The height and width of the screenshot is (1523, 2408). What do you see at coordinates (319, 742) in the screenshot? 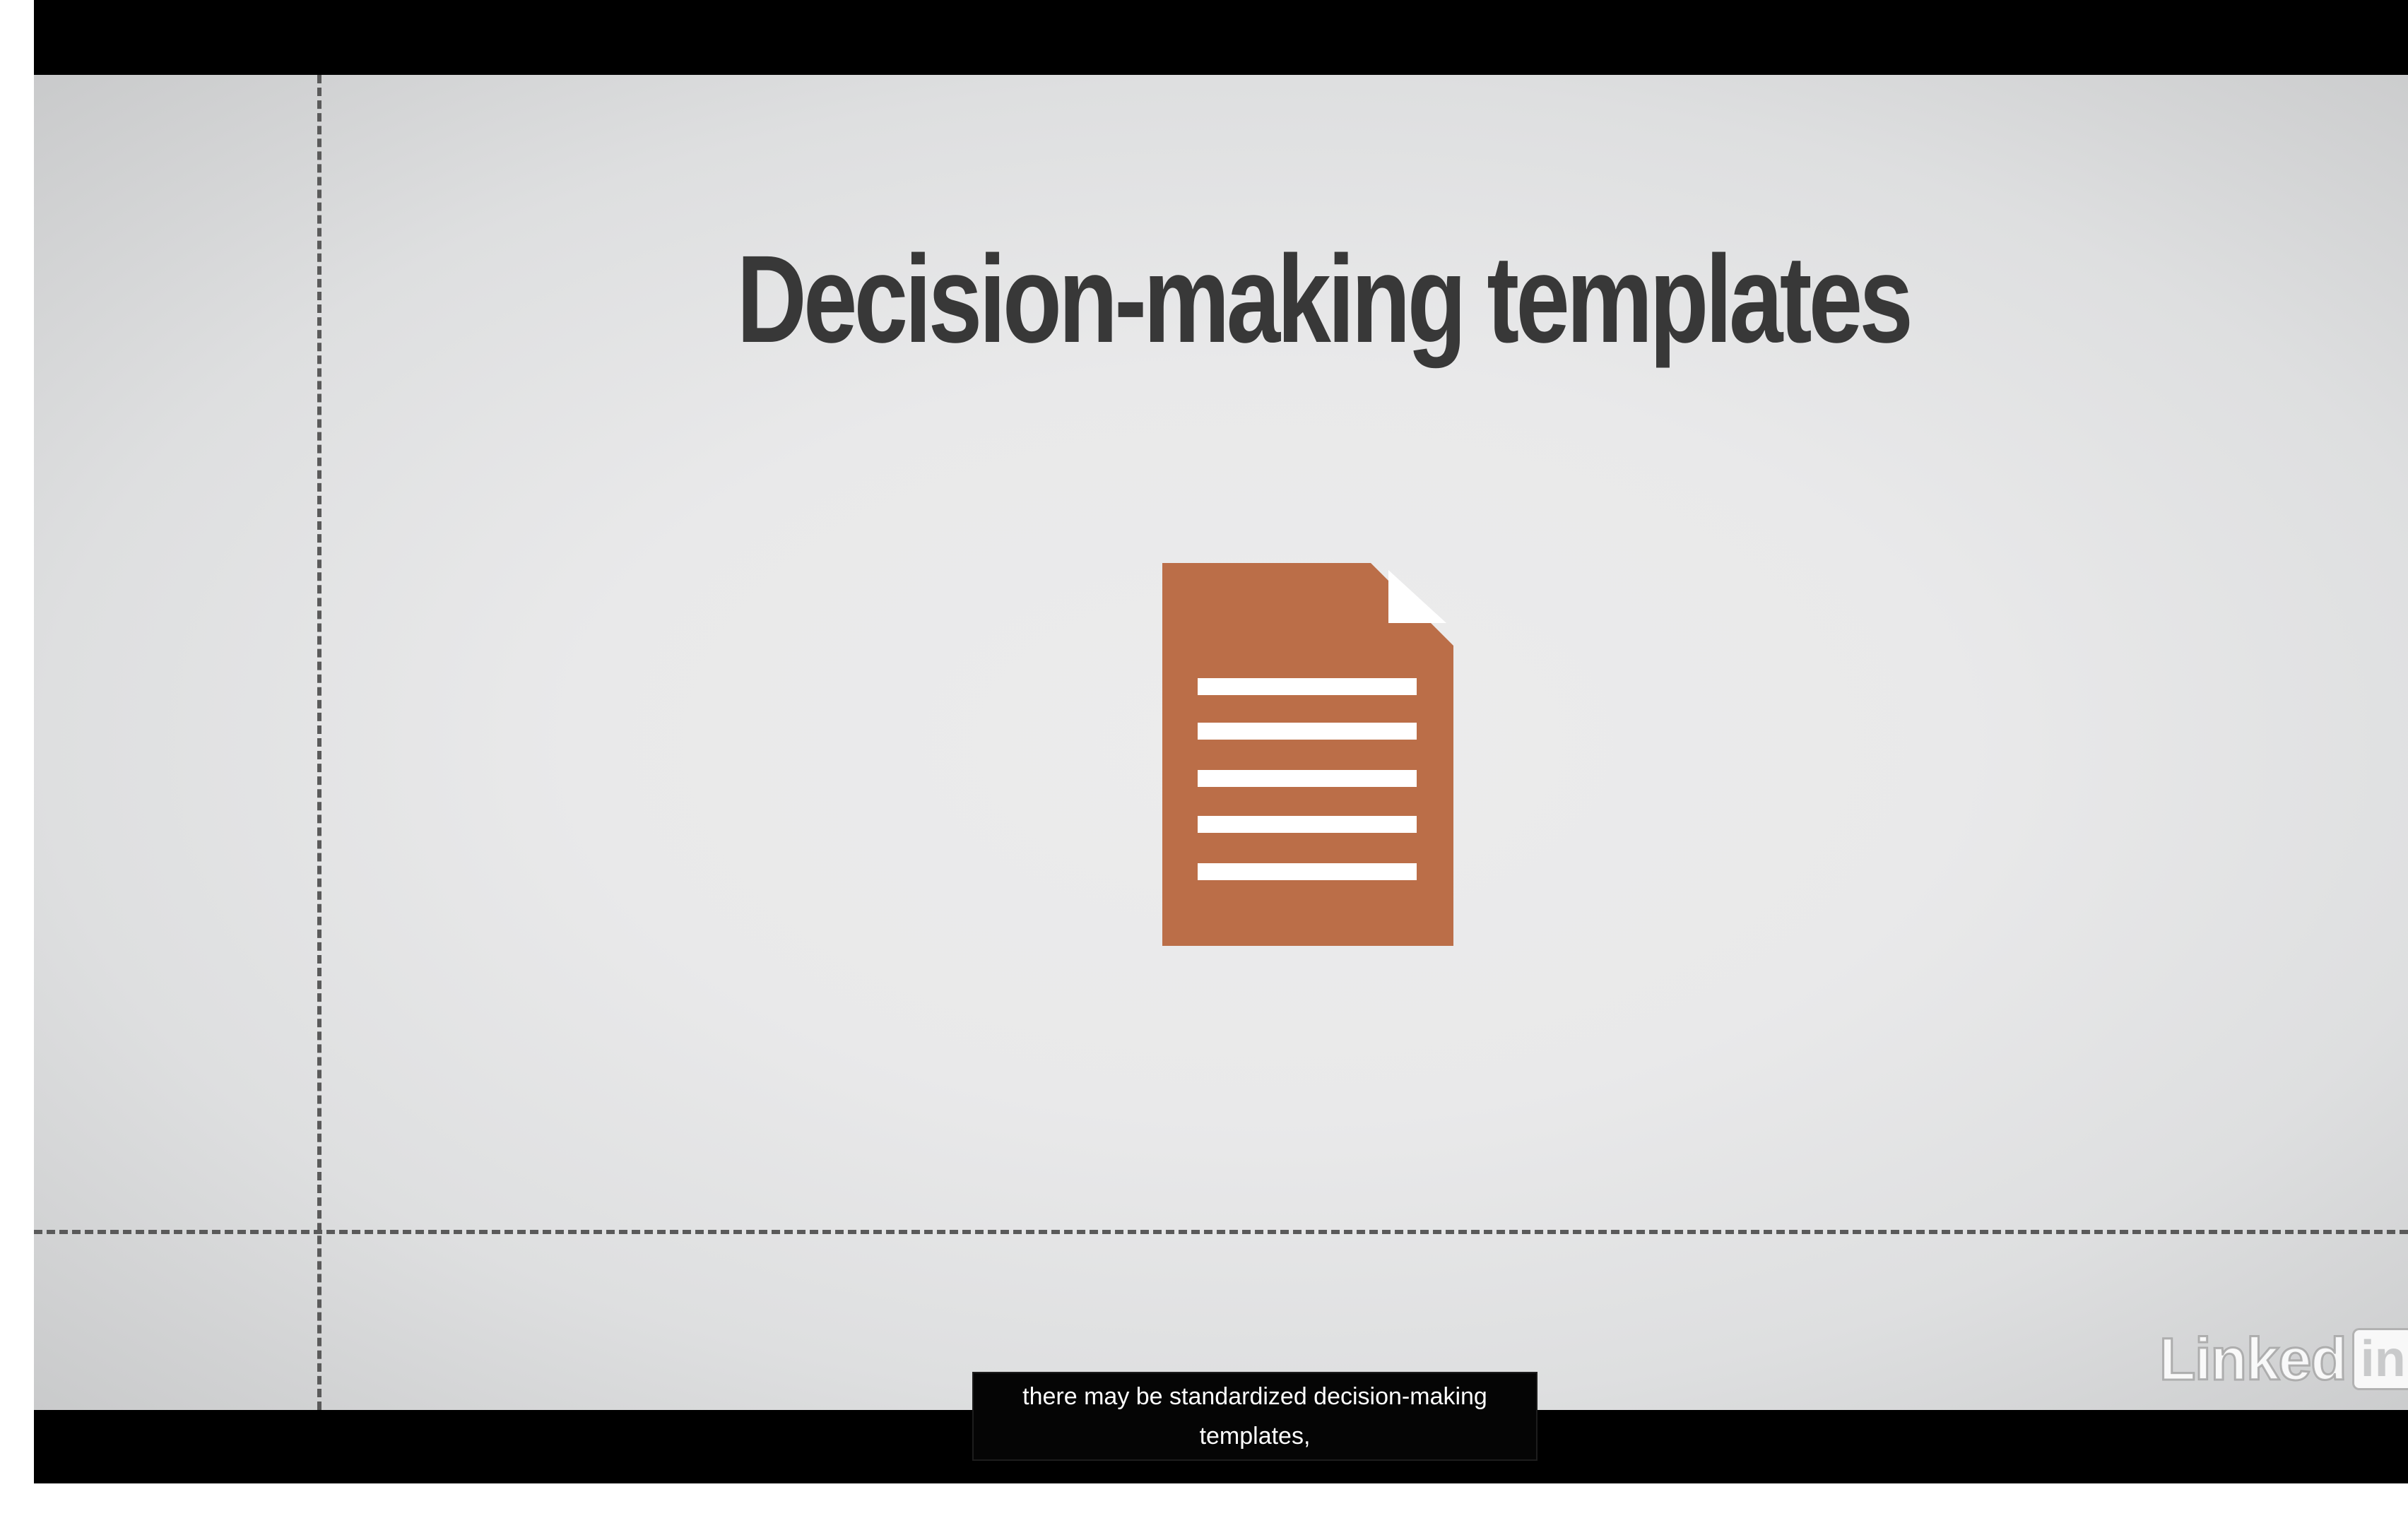
I see `vertical-dashed-guide` at bounding box center [319, 742].